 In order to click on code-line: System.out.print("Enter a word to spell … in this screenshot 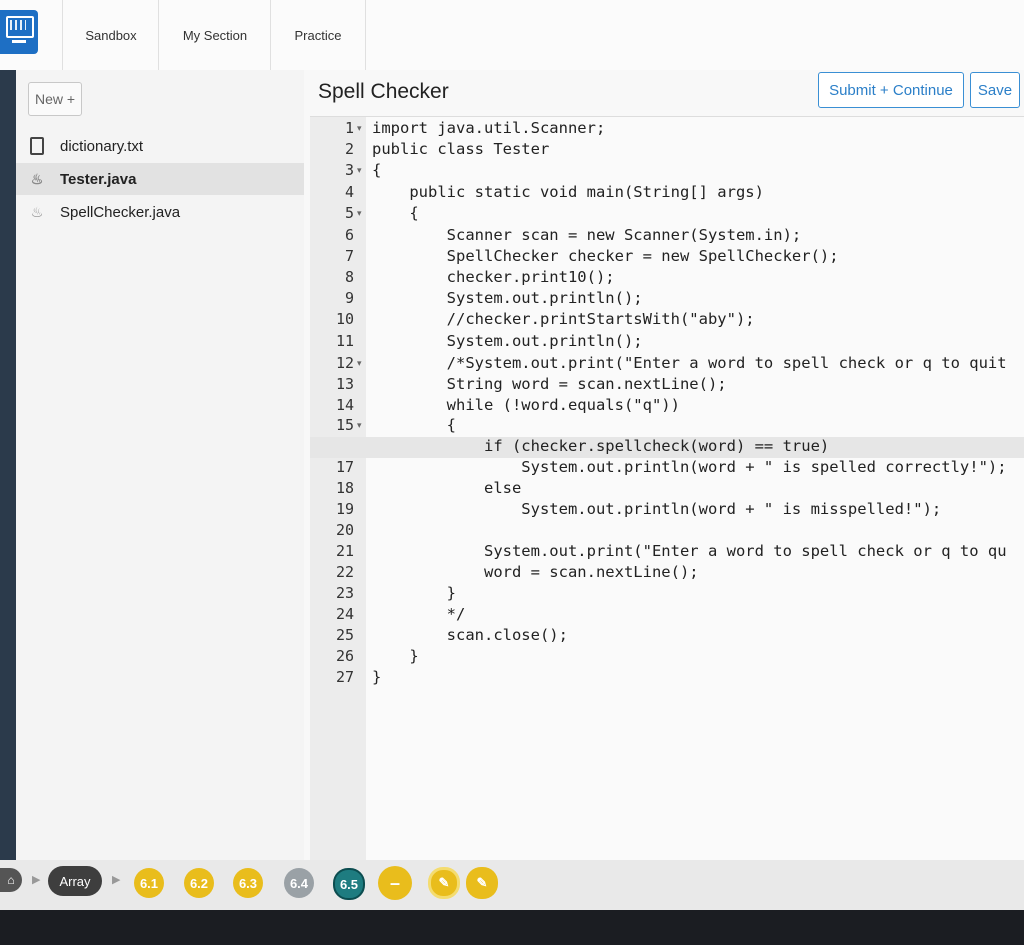, I will do `click(689, 551)`.